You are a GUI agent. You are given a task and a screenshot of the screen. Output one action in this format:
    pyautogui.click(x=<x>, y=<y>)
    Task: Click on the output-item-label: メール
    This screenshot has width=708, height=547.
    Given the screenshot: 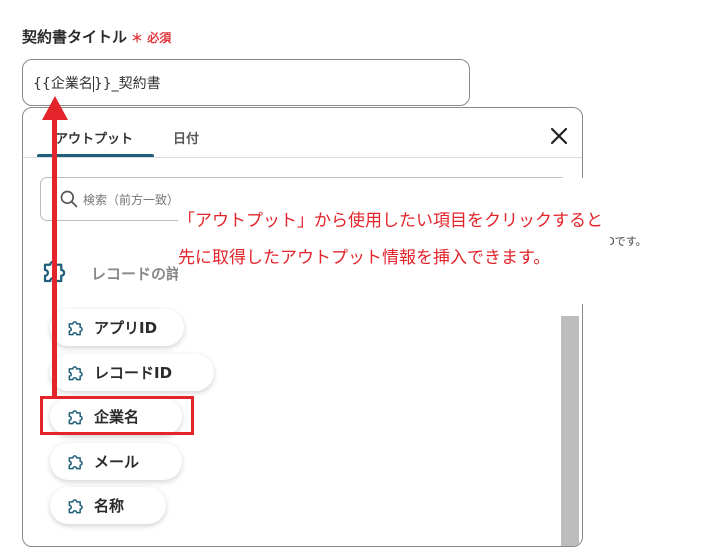 What is the action you would take?
    pyautogui.click(x=117, y=462)
    